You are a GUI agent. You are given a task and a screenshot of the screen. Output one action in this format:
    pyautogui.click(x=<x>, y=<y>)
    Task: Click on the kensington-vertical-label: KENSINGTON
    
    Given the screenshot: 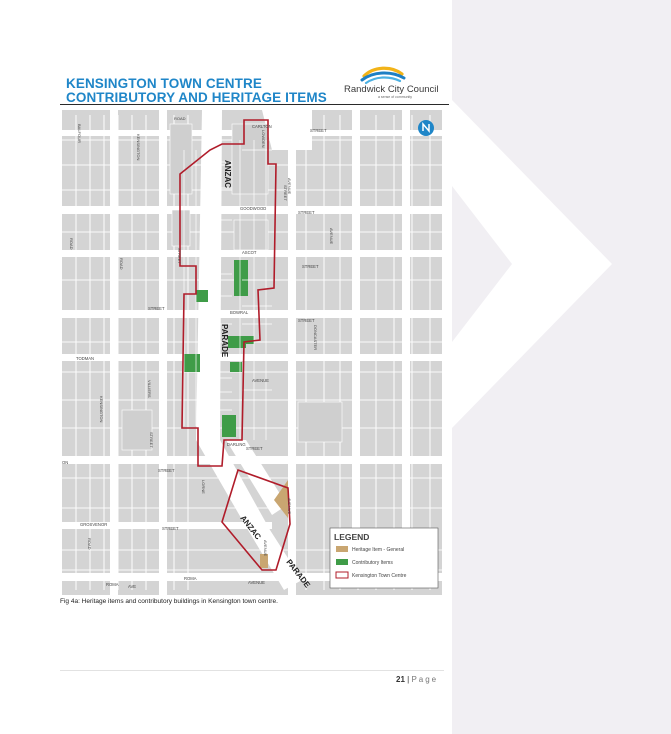 What is the action you would take?
    pyautogui.click(x=138, y=147)
    